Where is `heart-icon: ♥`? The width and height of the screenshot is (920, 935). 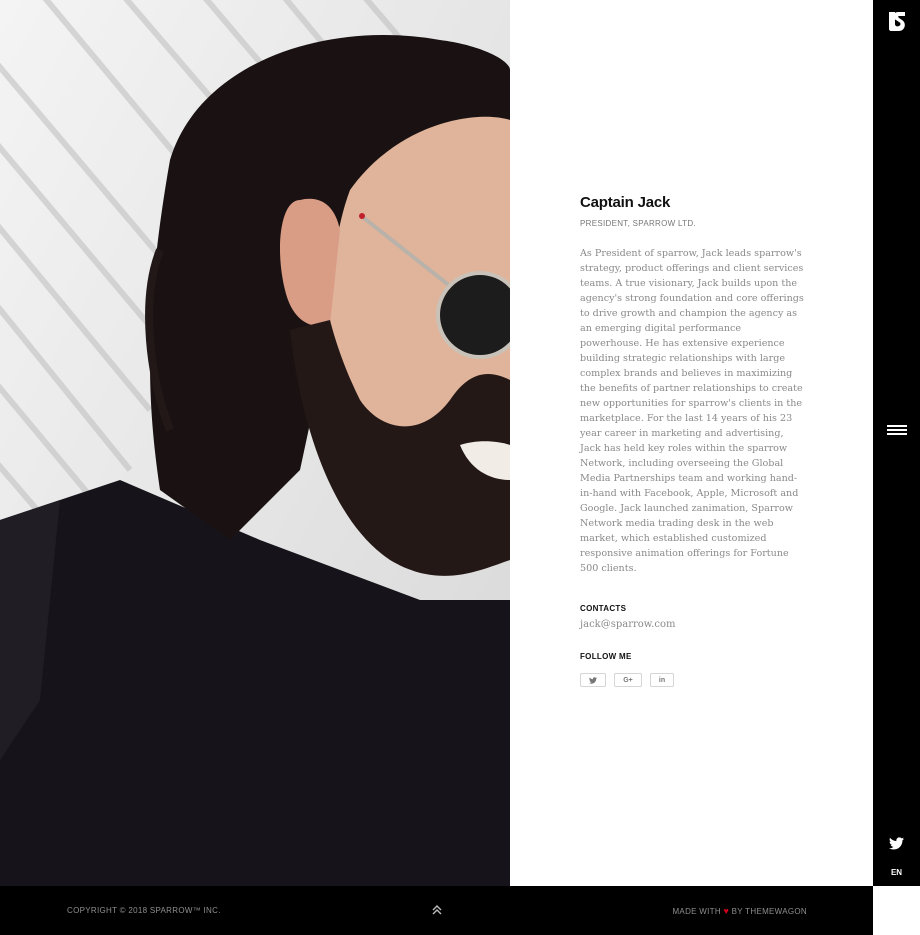 heart-icon: ♥ is located at coordinates (726, 911).